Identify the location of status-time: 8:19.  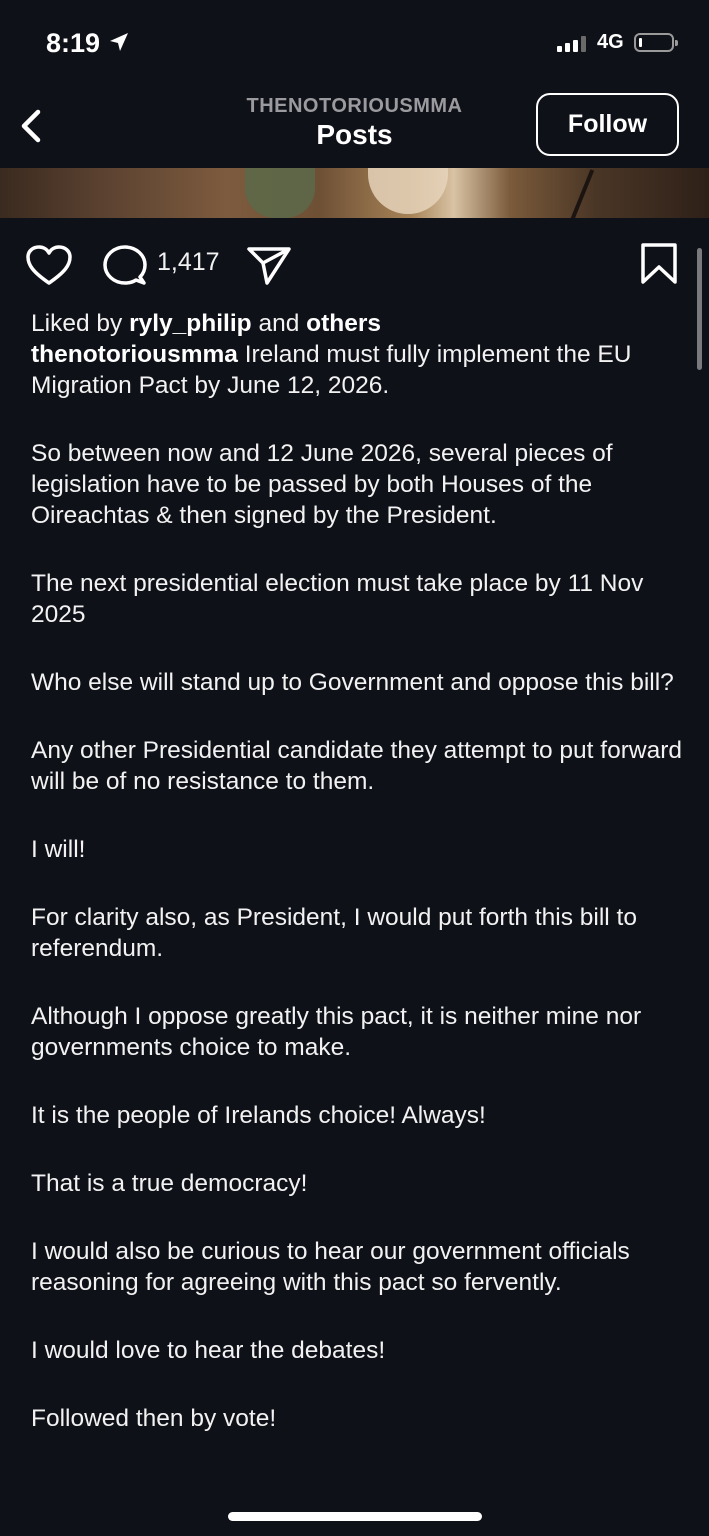
(73, 43).